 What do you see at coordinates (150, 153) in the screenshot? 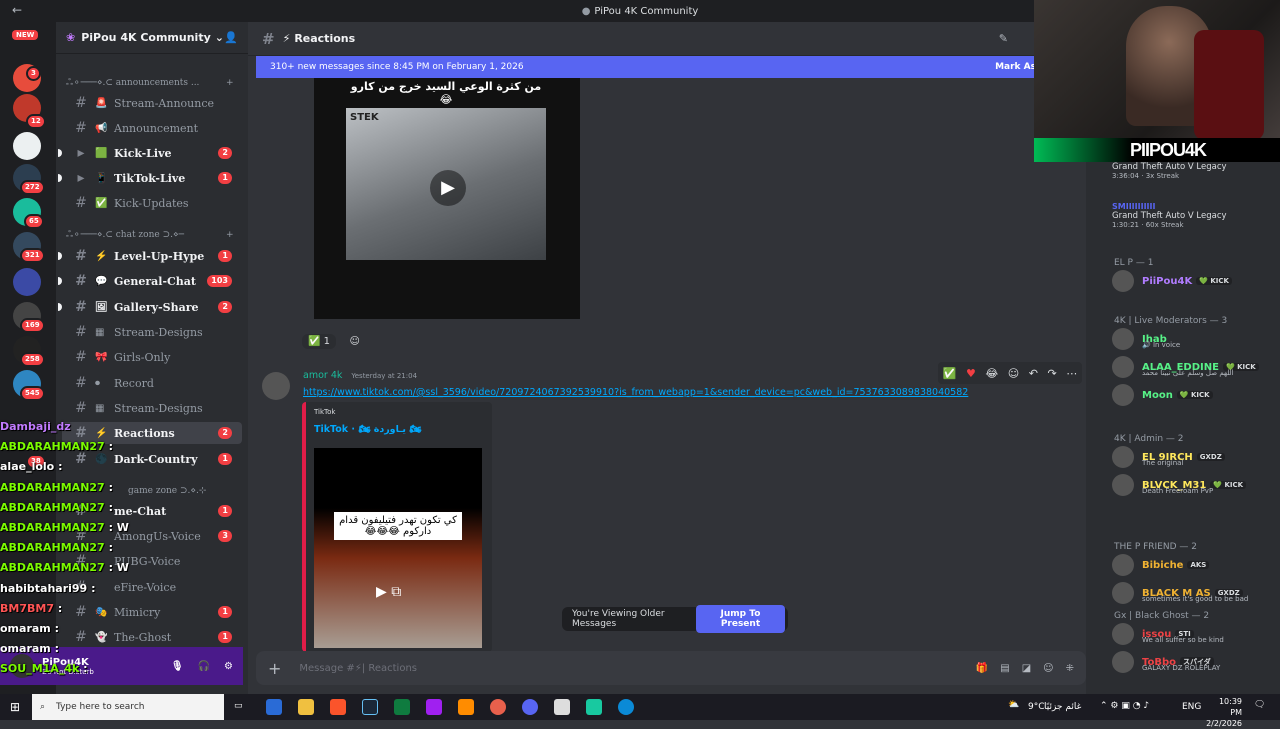
I see `channel-kick-live: ▸ 🟩 Kick-Live 2` at bounding box center [150, 153].